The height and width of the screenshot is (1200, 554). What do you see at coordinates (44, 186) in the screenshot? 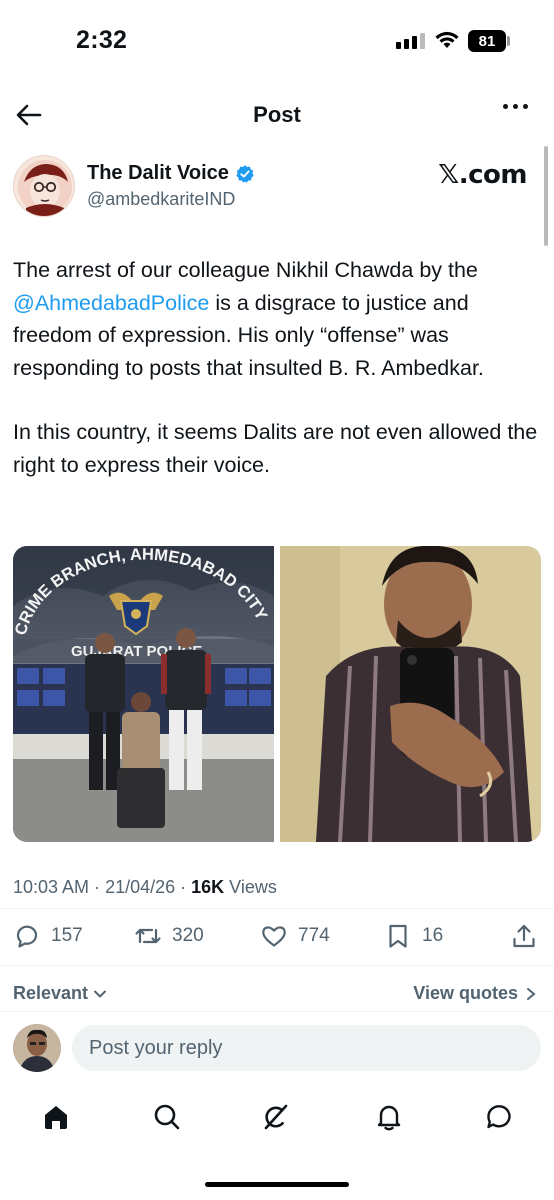
I see `author-avatar` at bounding box center [44, 186].